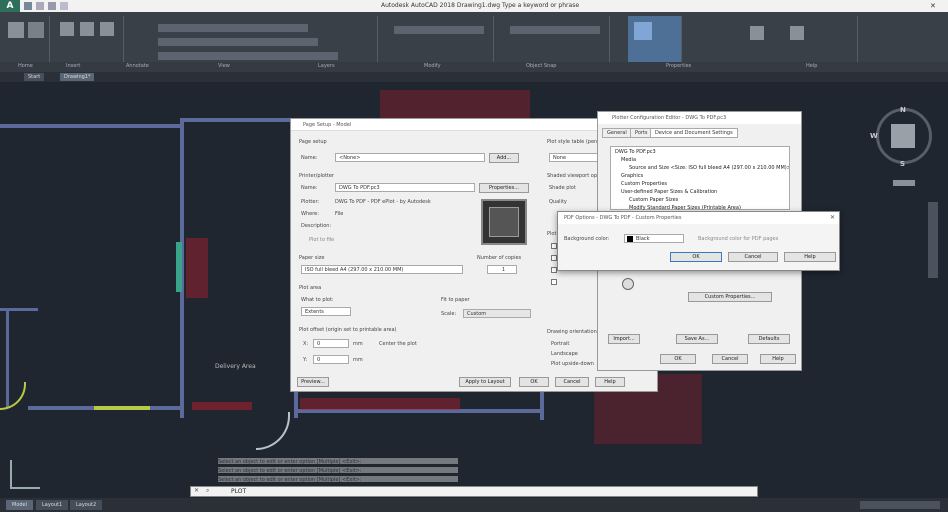 This screenshot has height=512, width=948. I want to click on tab-general: General, so click(617, 133).